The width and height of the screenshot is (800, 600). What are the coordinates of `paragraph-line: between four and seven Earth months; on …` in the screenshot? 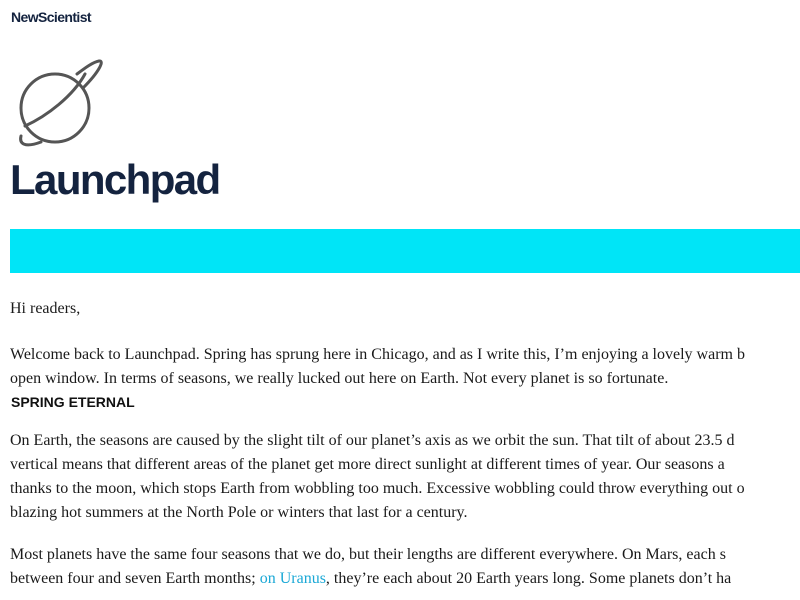 It's located at (405, 579).